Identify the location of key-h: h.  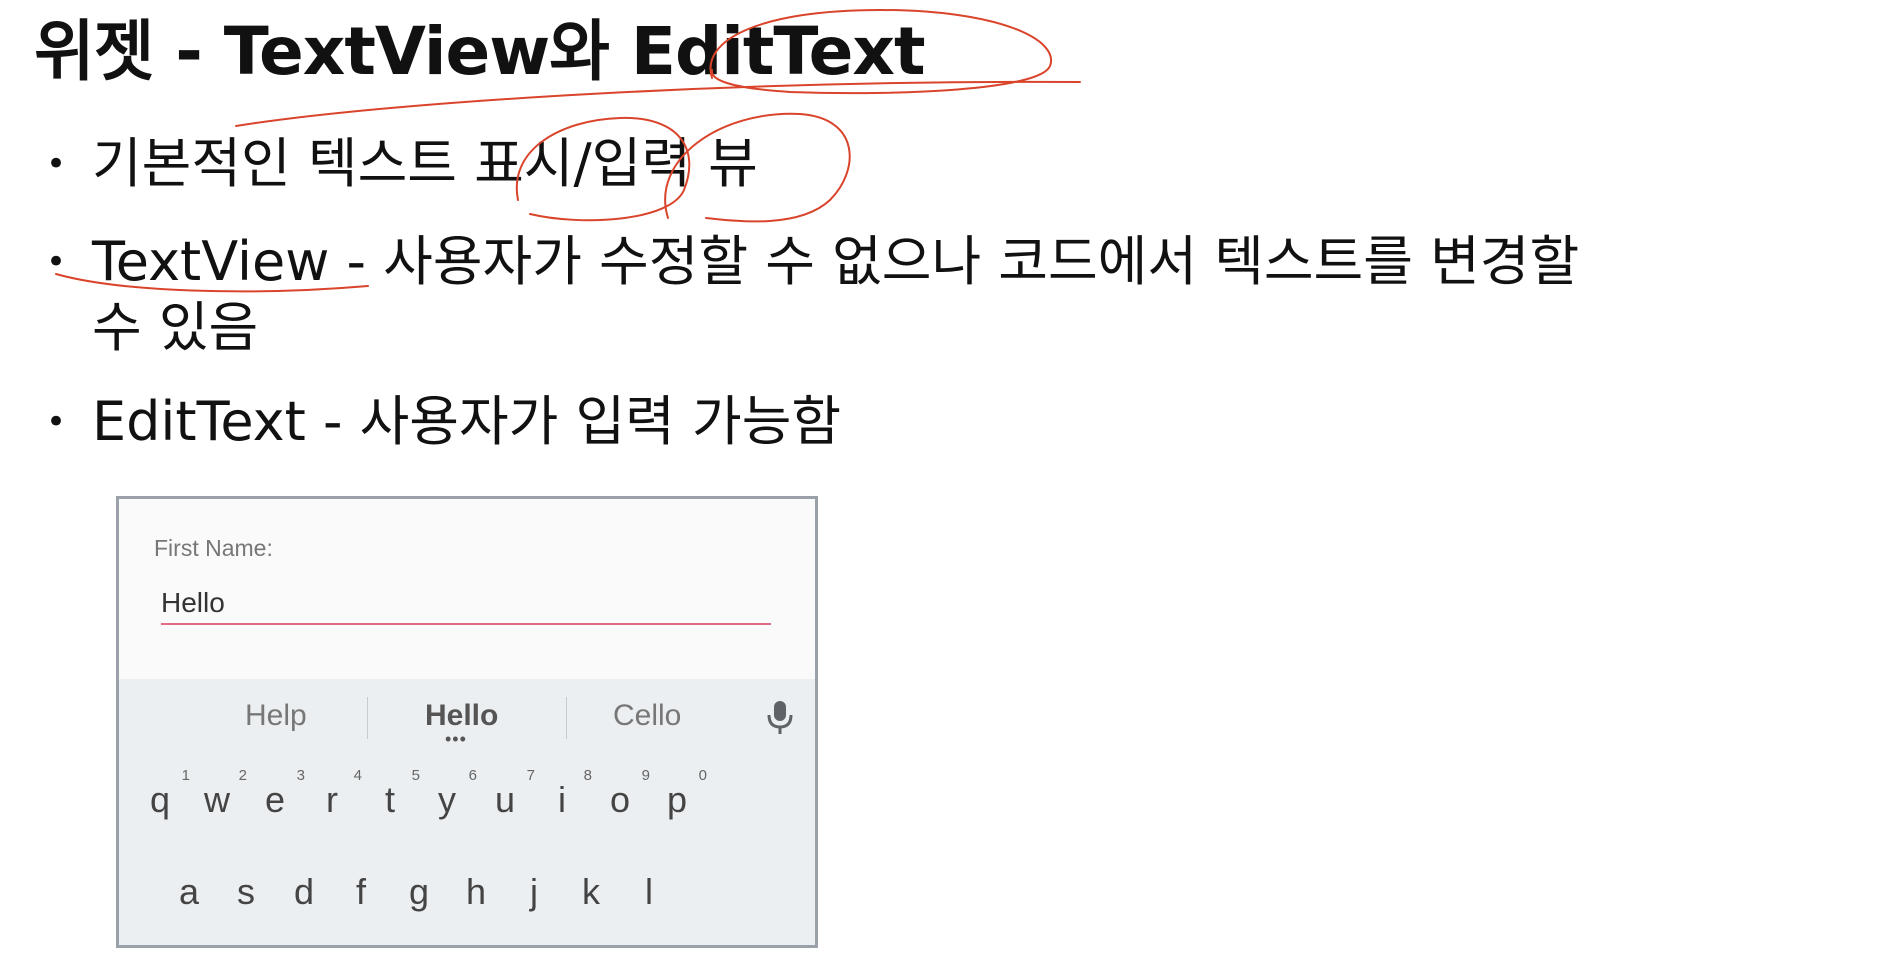
(476, 892).